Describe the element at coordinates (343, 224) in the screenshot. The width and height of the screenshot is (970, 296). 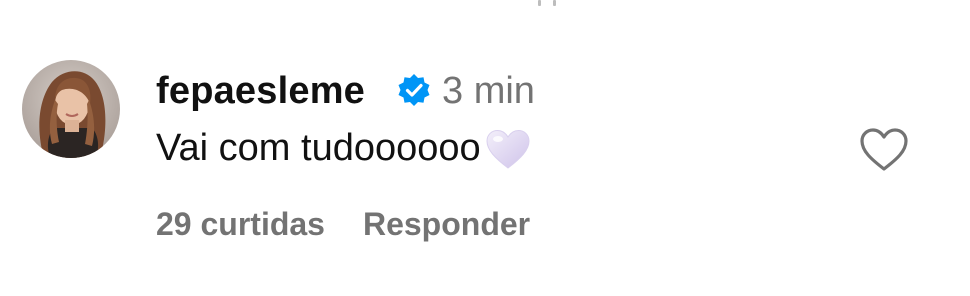
I see `comment-actions: 29 curtidas Responder` at that location.